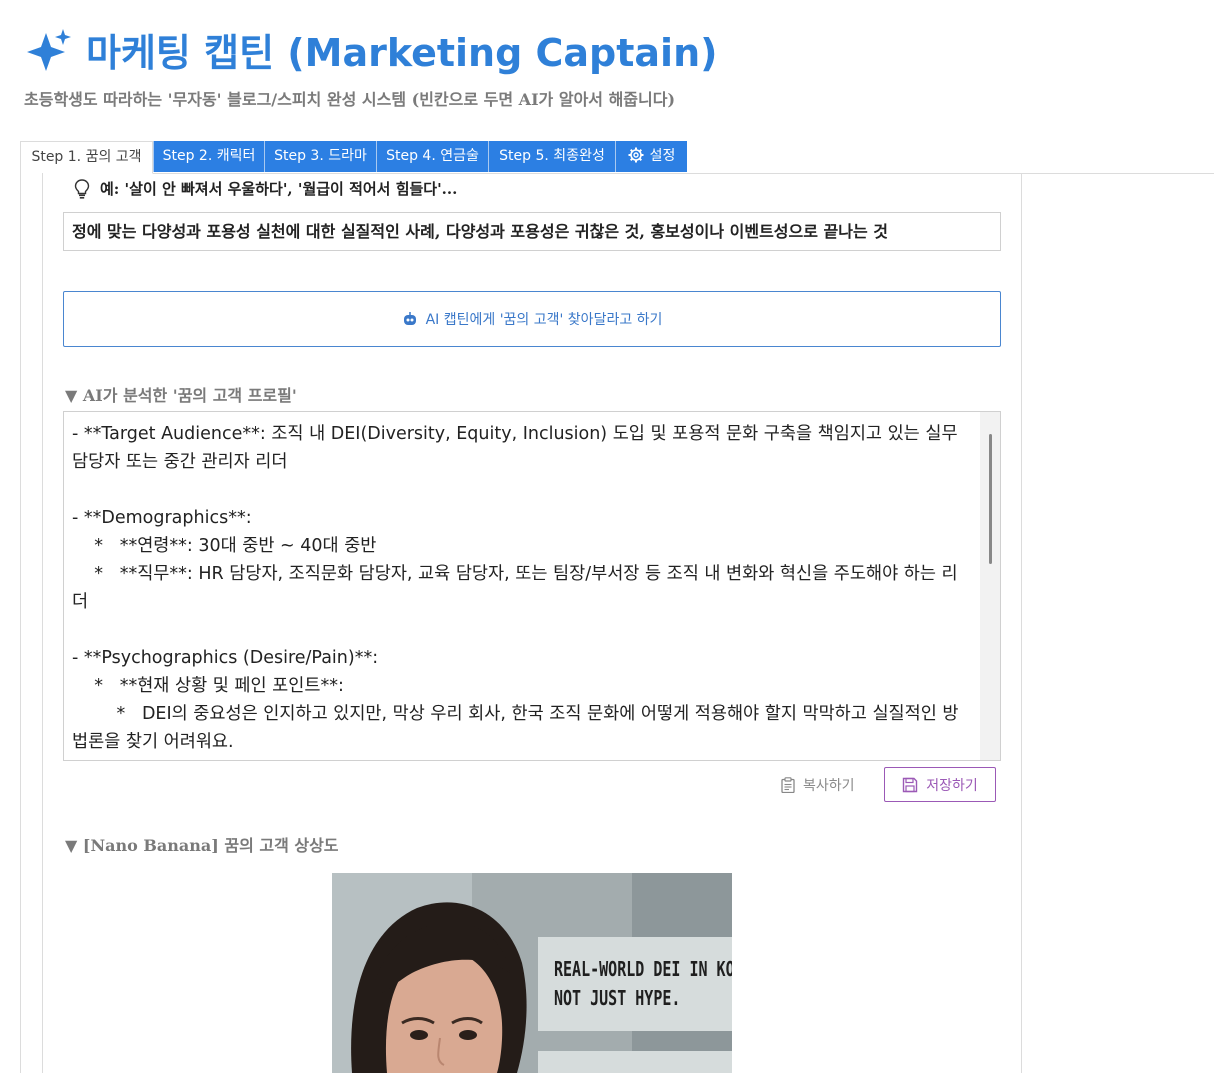 Image resolution: width=1214 pixels, height=1073 pixels. Describe the element at coordinates (544, 320) in the screenshot. I see `find-dream-customer-label: AI 캡틴에게 '꿈의 고객' 찾아달라고 하기` at that location.